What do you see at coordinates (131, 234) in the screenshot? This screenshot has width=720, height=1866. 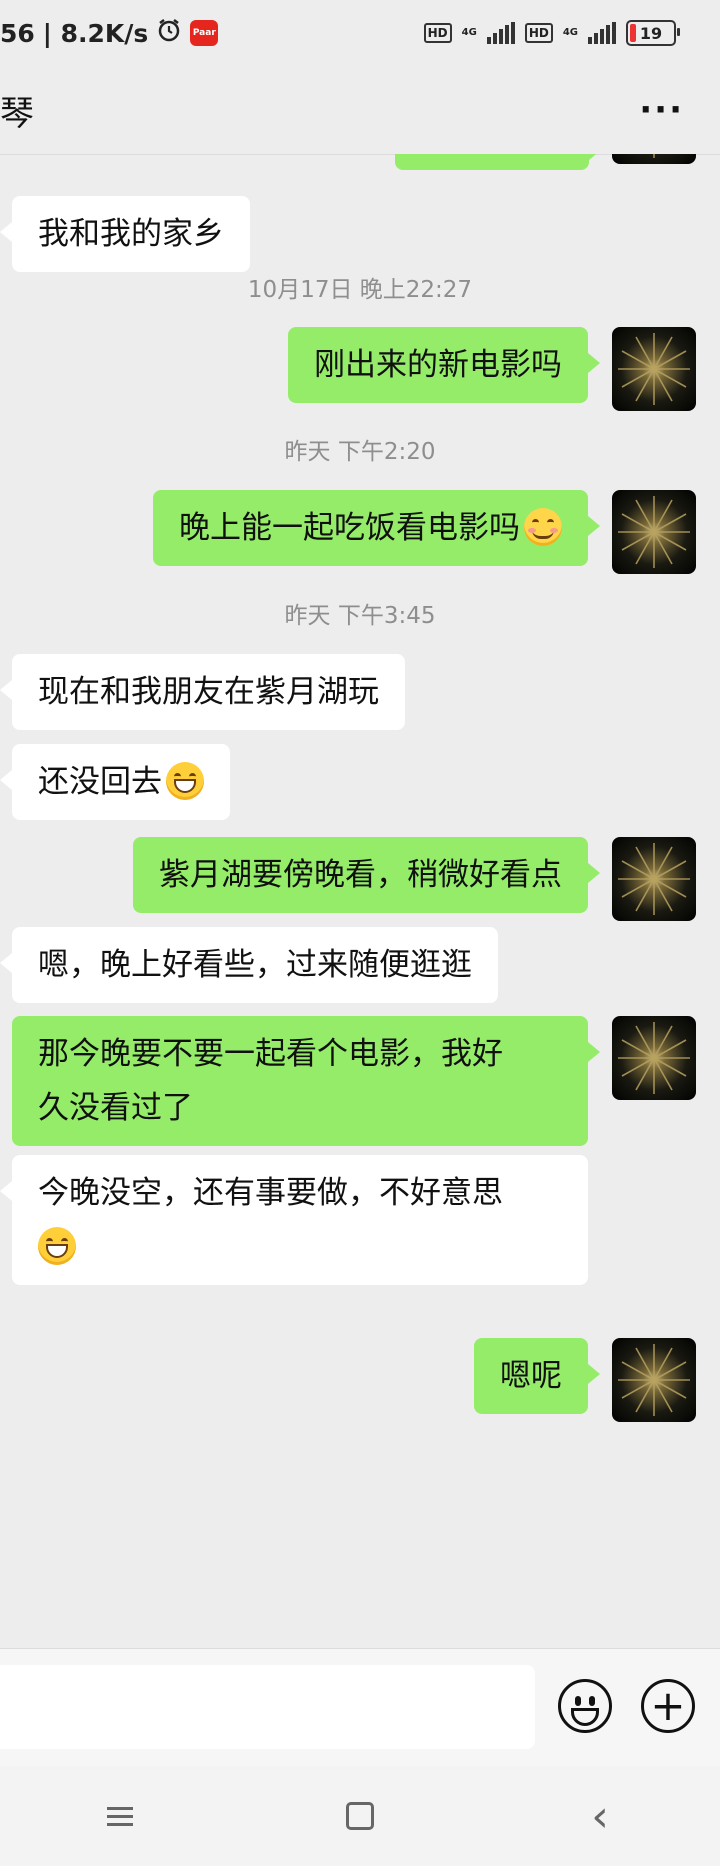 I see `message-text: 我和我的家乡` at bounding box center [131, 234].